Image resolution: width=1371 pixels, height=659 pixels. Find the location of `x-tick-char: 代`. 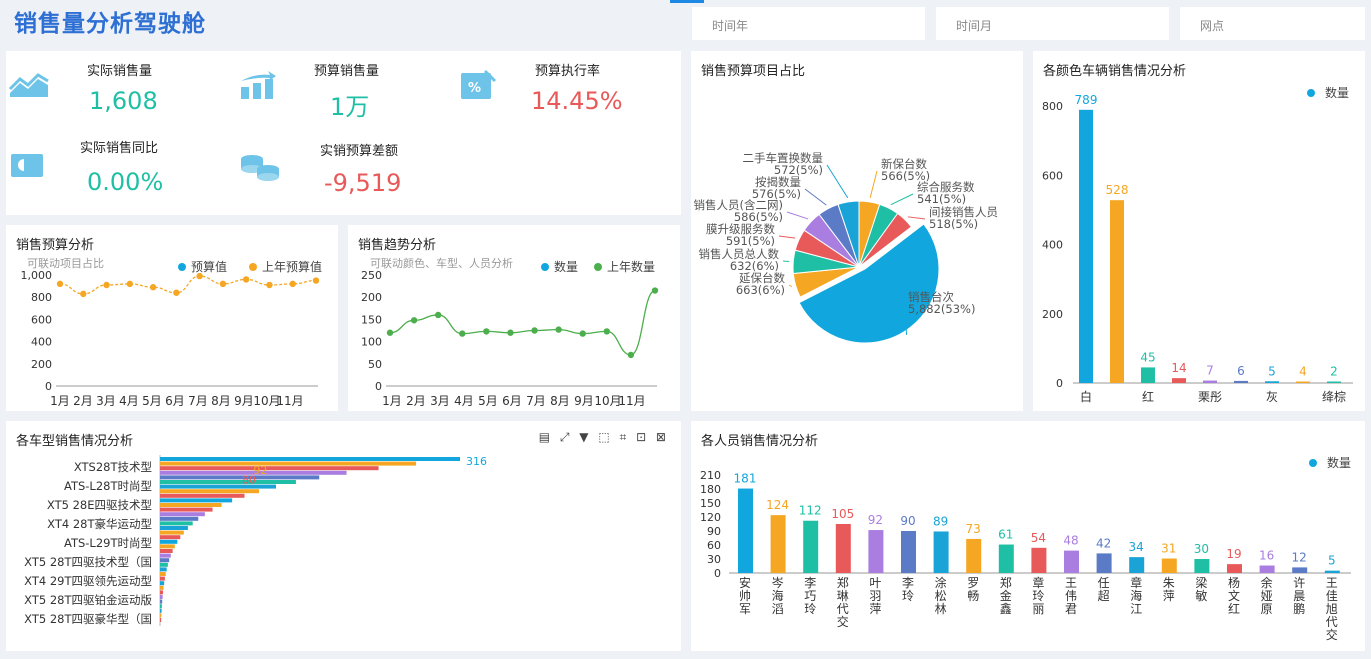

x-tick-char: 代 is located at coordinates (1332, 622).